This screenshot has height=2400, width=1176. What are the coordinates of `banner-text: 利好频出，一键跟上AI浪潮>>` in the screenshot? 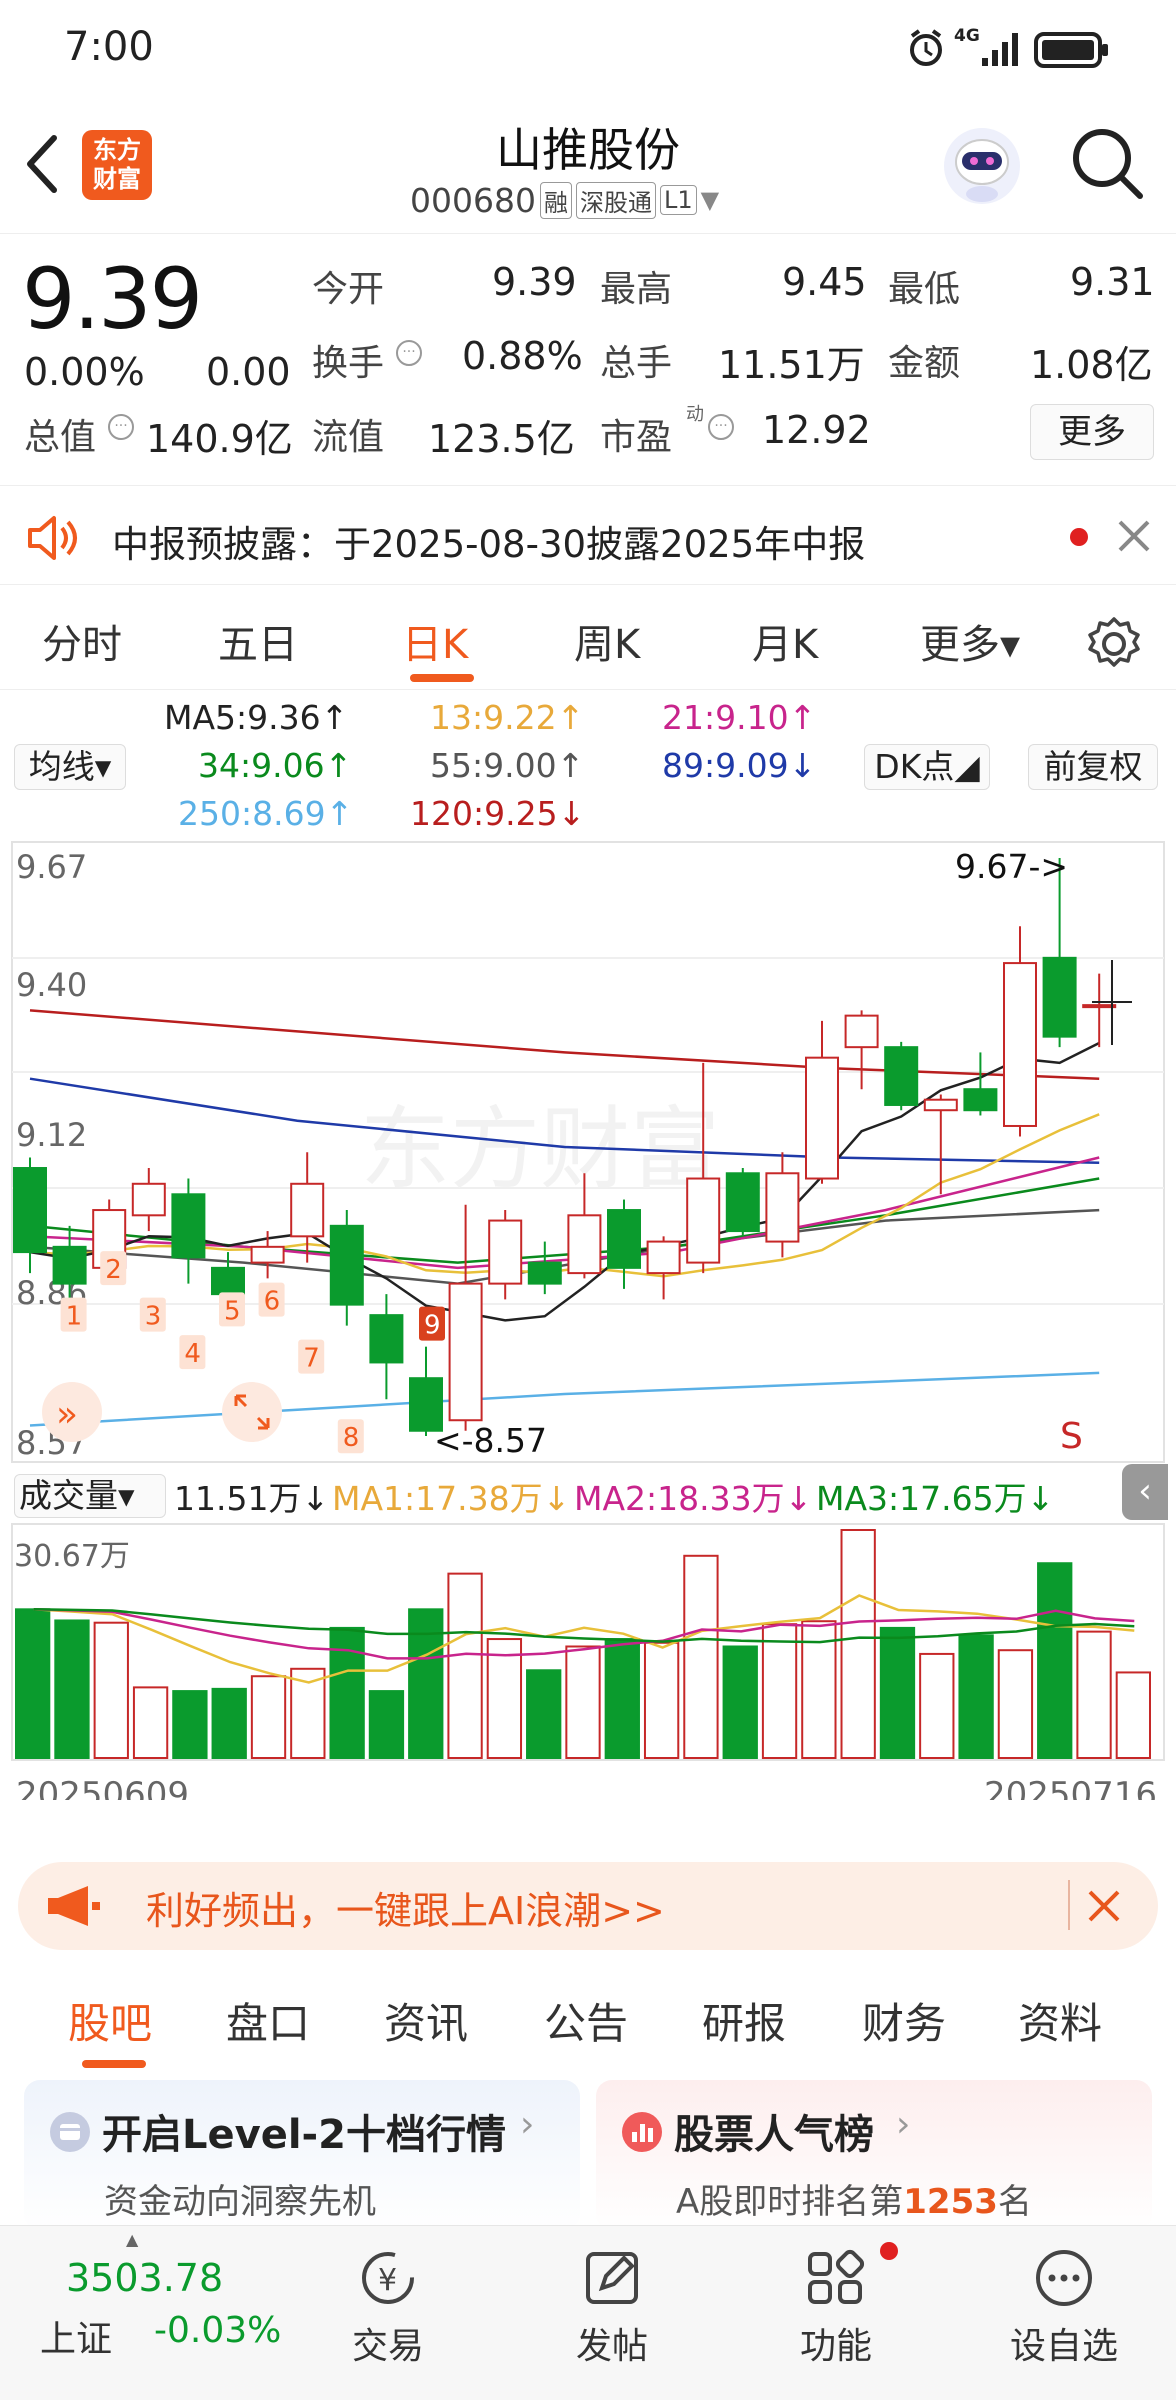 It's located at (405, 1911).